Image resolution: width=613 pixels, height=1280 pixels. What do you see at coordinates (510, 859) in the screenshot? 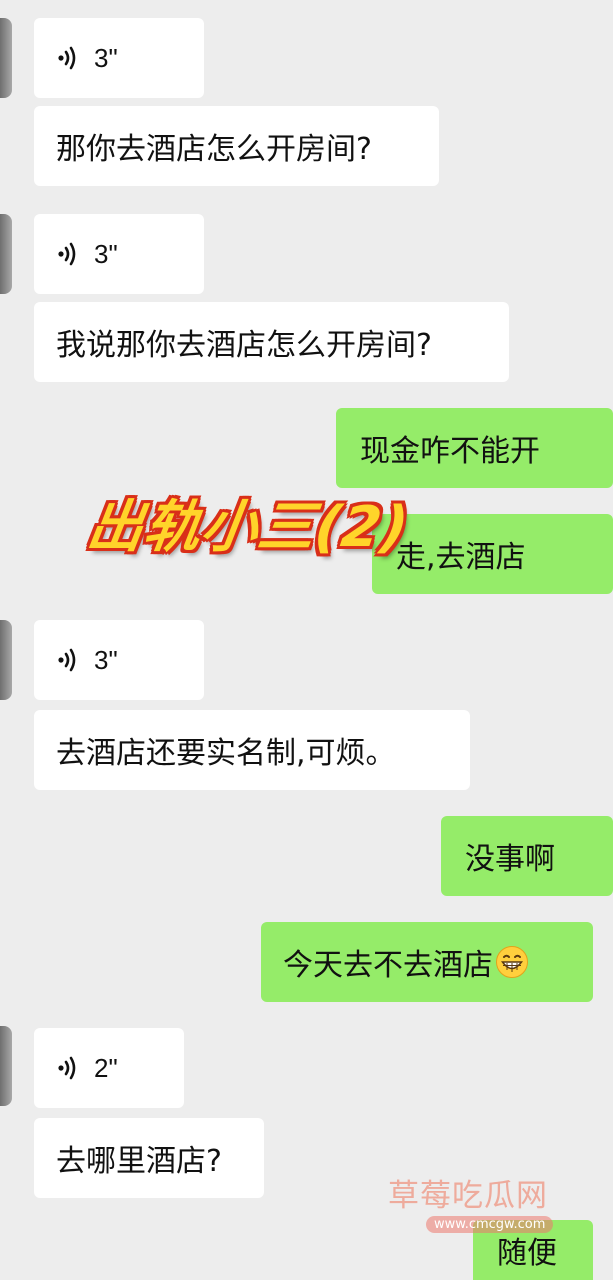
I see `message-text: 没事啊` at bounding box center [510, 859].